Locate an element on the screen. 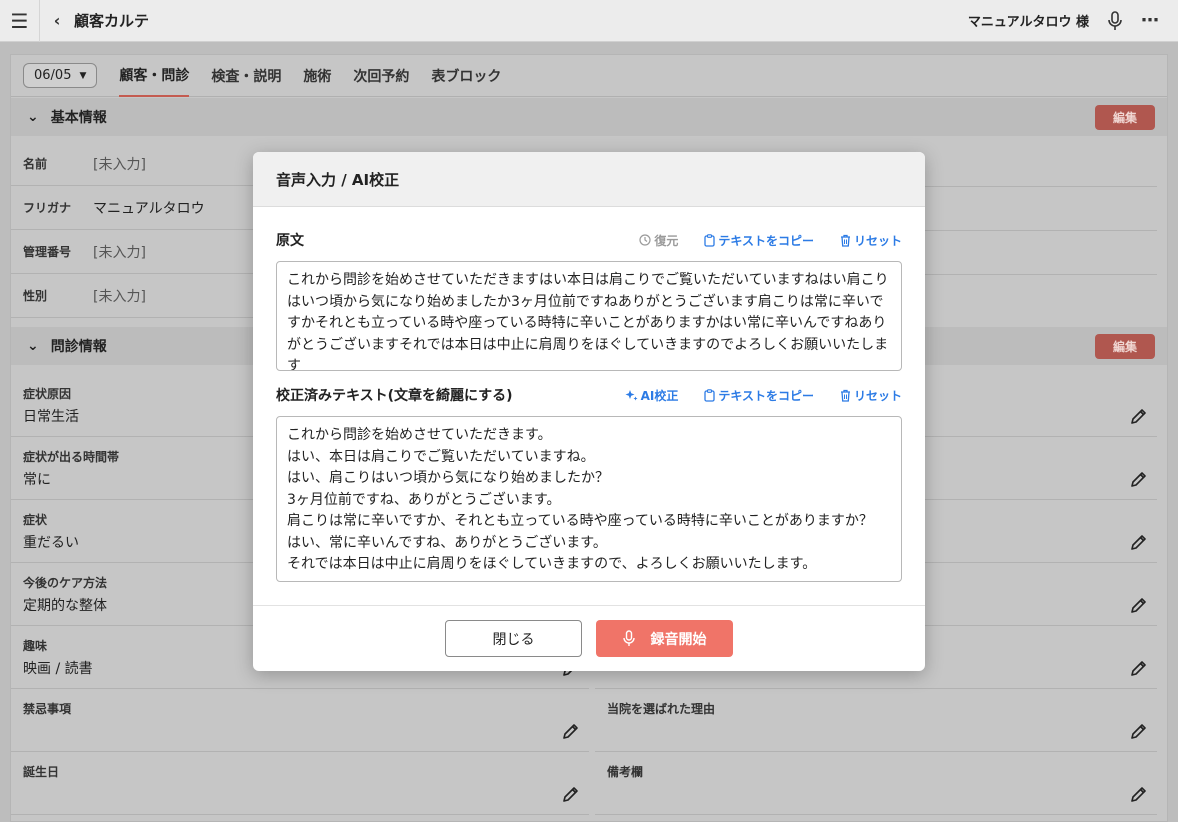 This screenshot has width=1178, height=822. dialog-title: 音声入力 / AI校正 is located at coordinates (589, 179).